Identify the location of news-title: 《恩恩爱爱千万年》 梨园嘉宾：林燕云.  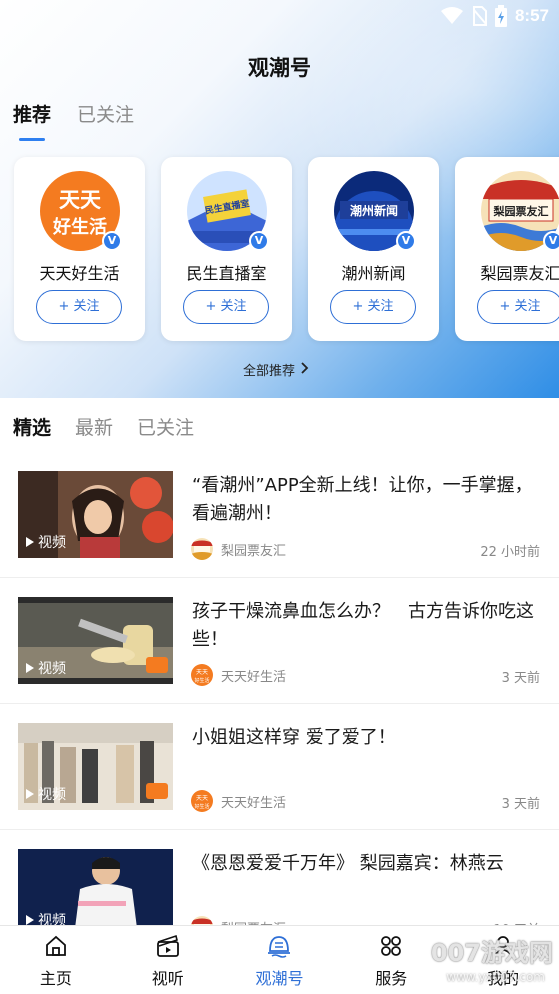
(367, 864).